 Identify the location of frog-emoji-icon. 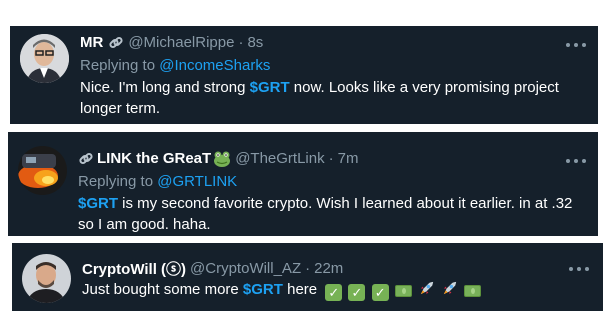
(222, 159).